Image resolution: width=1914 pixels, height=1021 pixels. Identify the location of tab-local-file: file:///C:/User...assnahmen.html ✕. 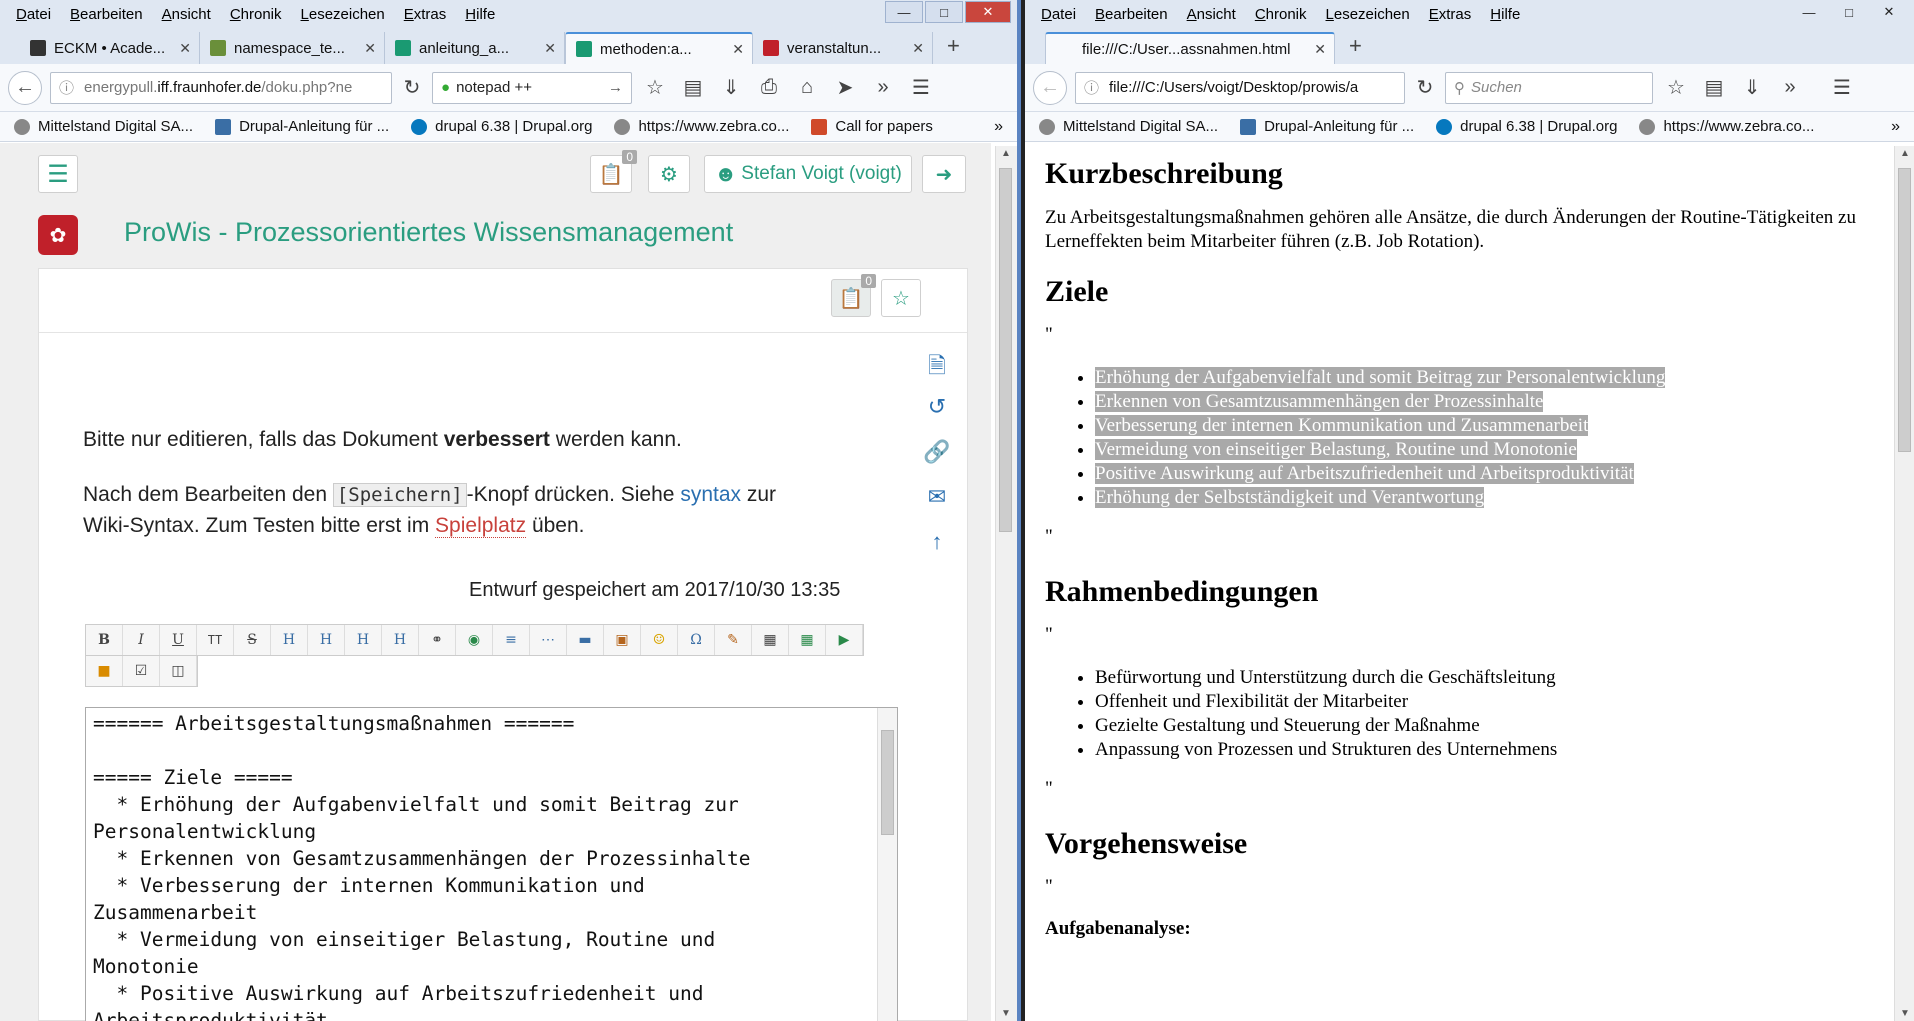
(1190, 48).